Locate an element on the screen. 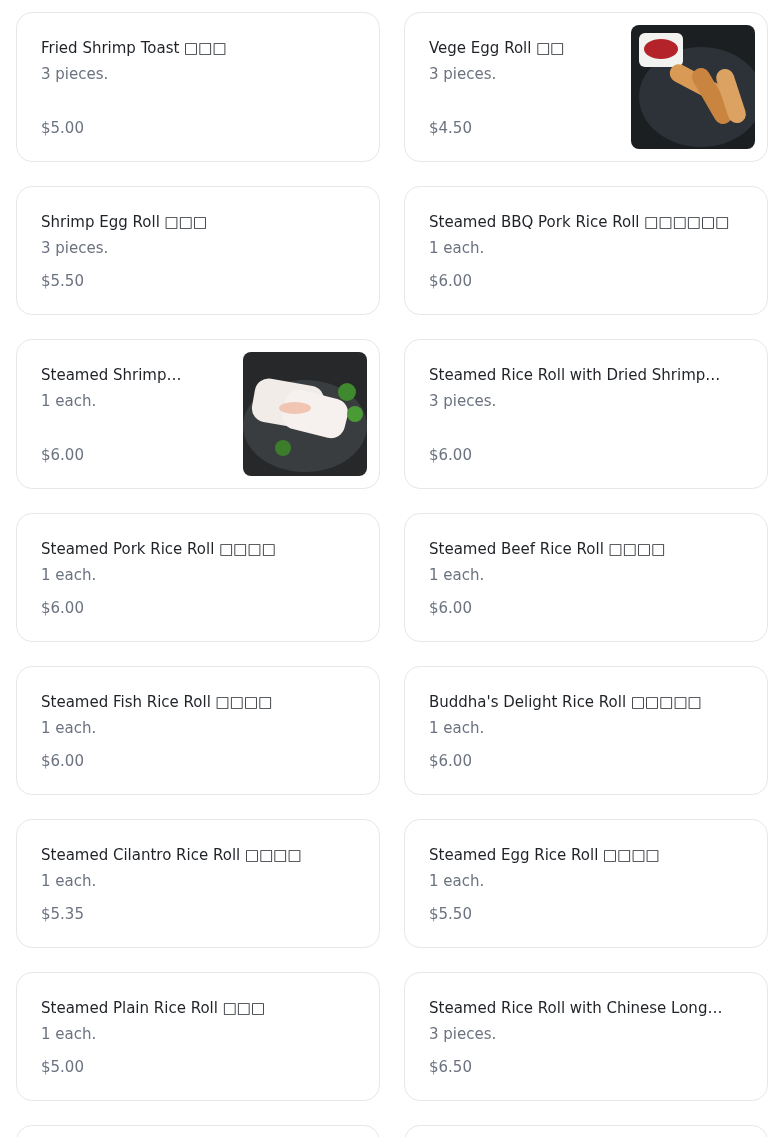 This screenshot has height=1137, width=784. item-name: Steamed Fish Rice Roll □□□□ is located at coordinates (157, 702).